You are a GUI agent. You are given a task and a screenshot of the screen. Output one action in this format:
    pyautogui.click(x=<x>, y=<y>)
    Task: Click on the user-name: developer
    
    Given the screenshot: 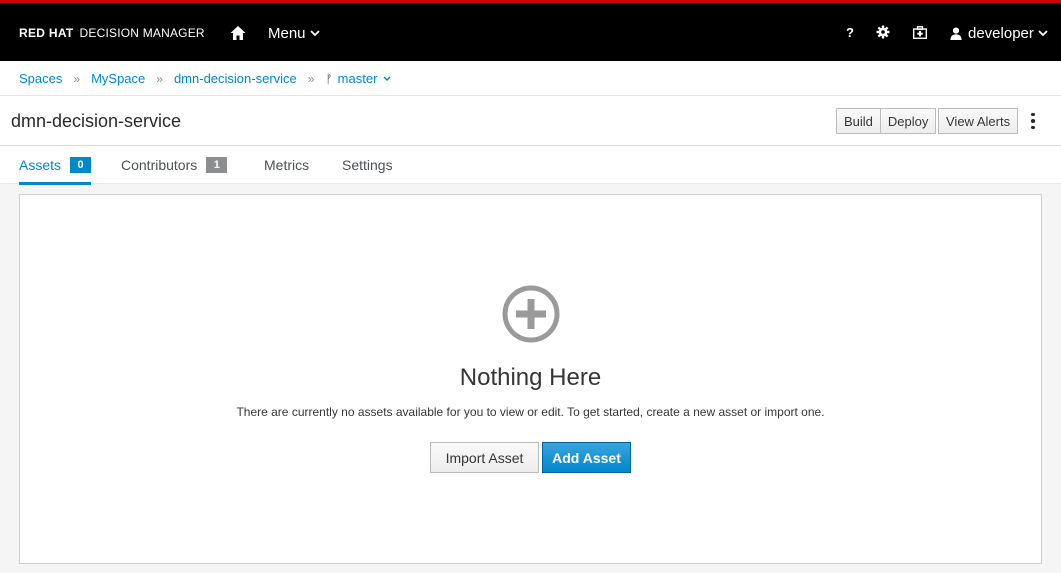 What is the action you would take?
    pyautogui.click(x=1001, y=33)
    